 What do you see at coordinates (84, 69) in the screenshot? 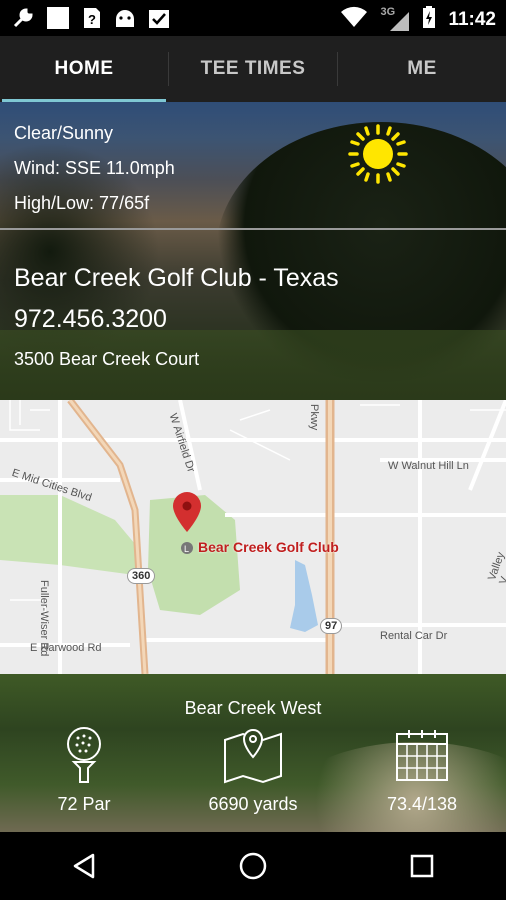
I see `tab-home: HOME` at bounding box center [84, 69].